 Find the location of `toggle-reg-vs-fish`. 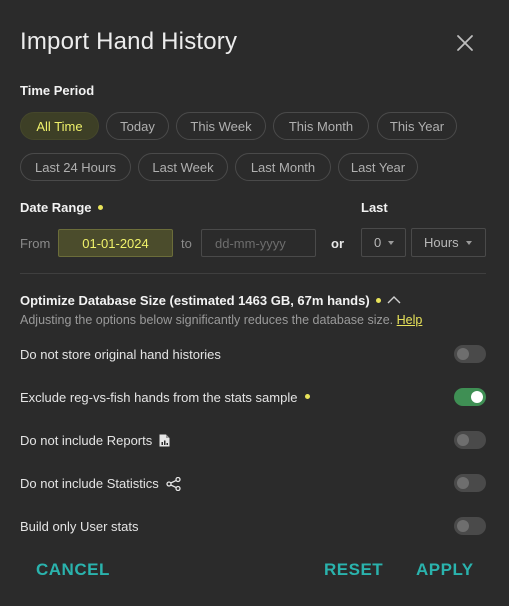

toggle-reg-vs-fish is located at coordinates (470, 397).